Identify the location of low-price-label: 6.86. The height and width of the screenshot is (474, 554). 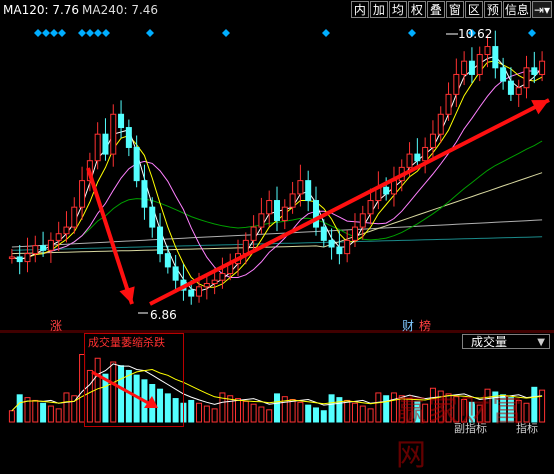
(163, 315).